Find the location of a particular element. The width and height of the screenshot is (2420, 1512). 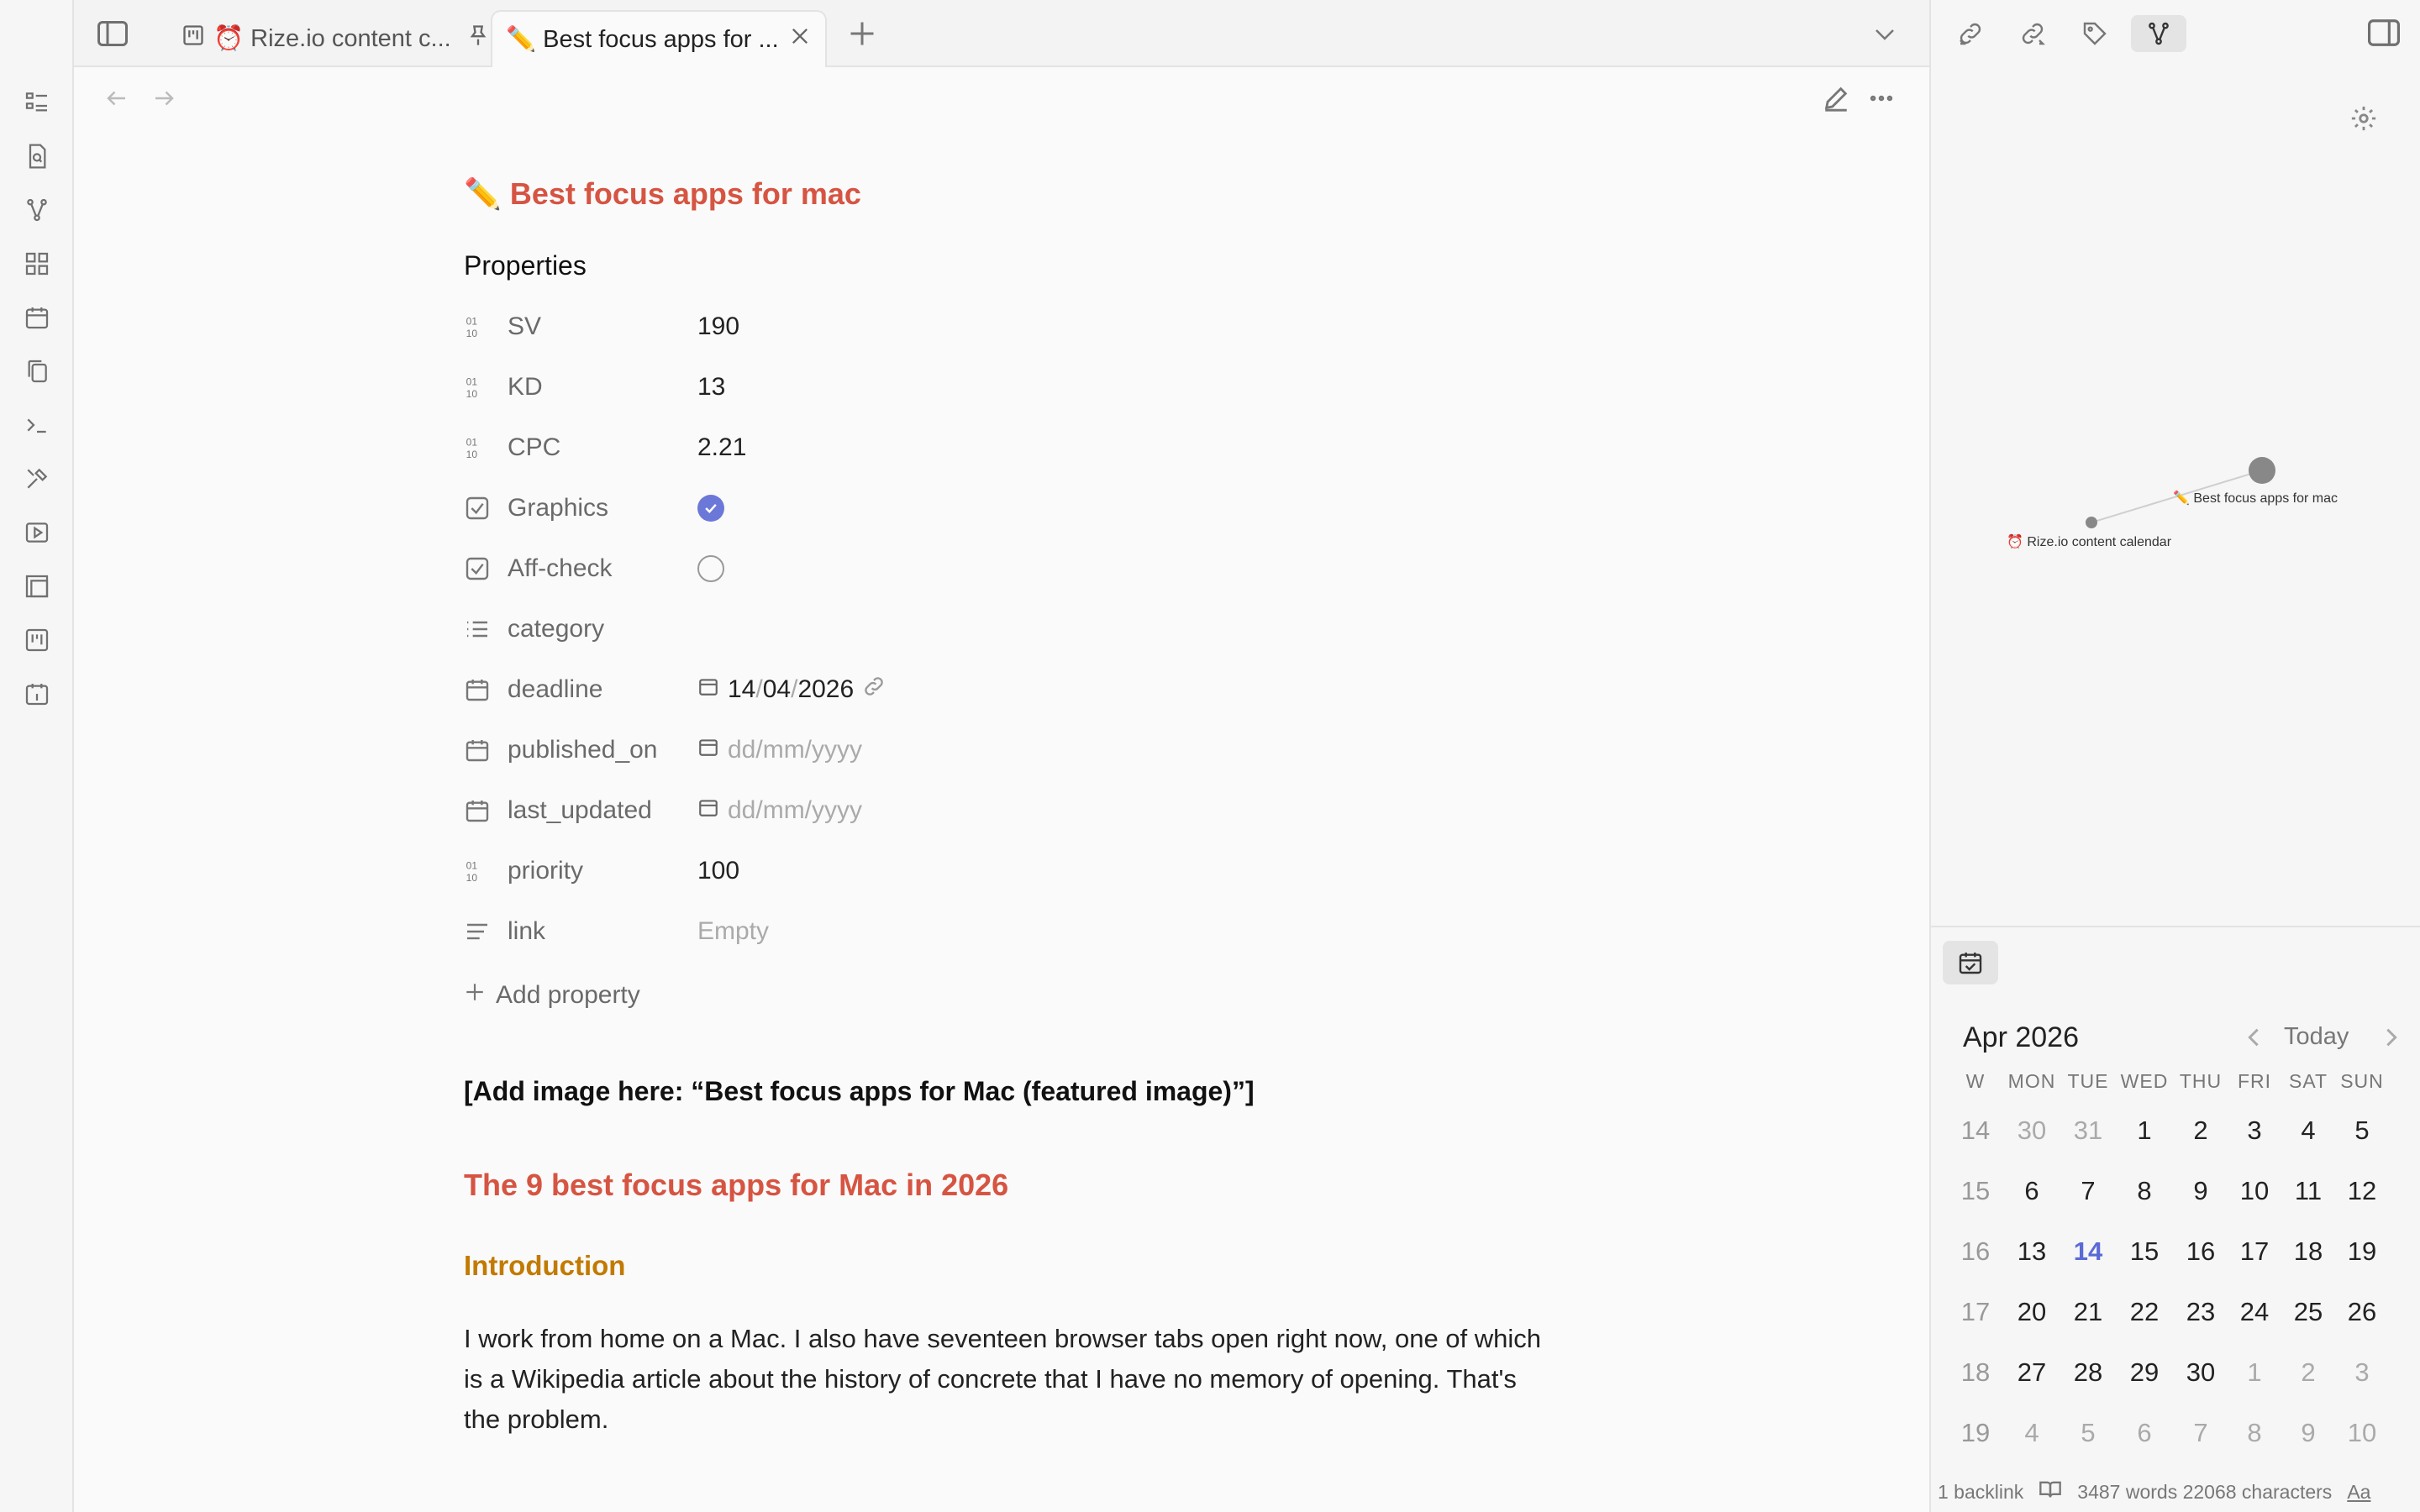

chevron-left-icon is located at coordinates (2253, 1037).